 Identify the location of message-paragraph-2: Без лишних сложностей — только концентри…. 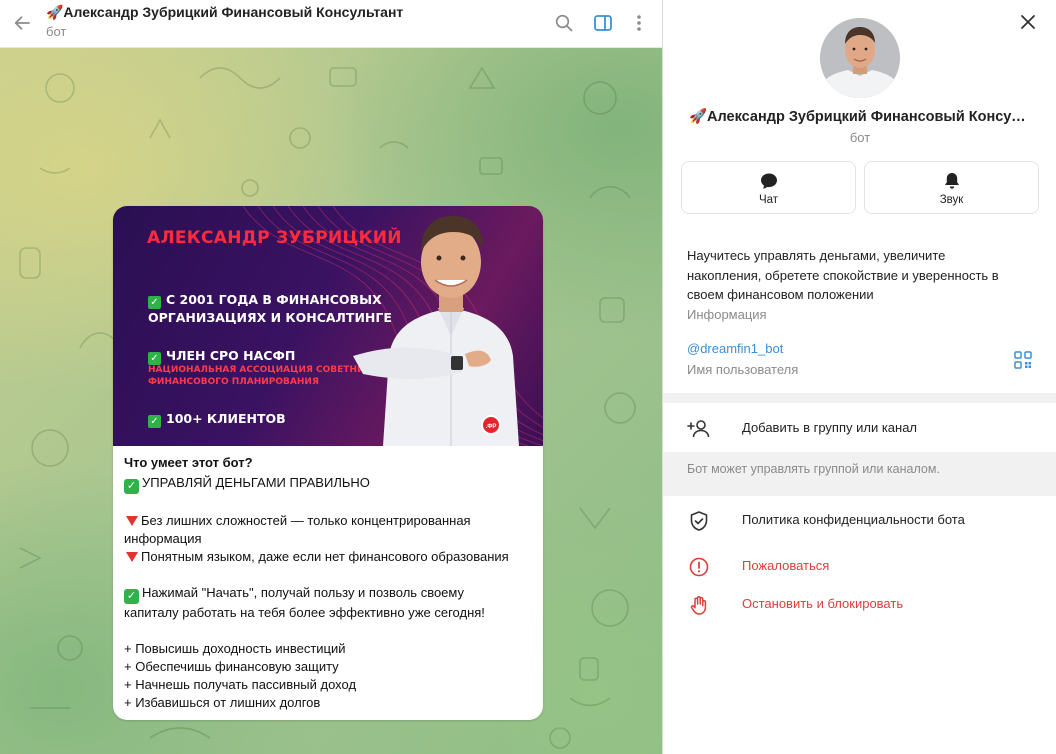
(328, 521).